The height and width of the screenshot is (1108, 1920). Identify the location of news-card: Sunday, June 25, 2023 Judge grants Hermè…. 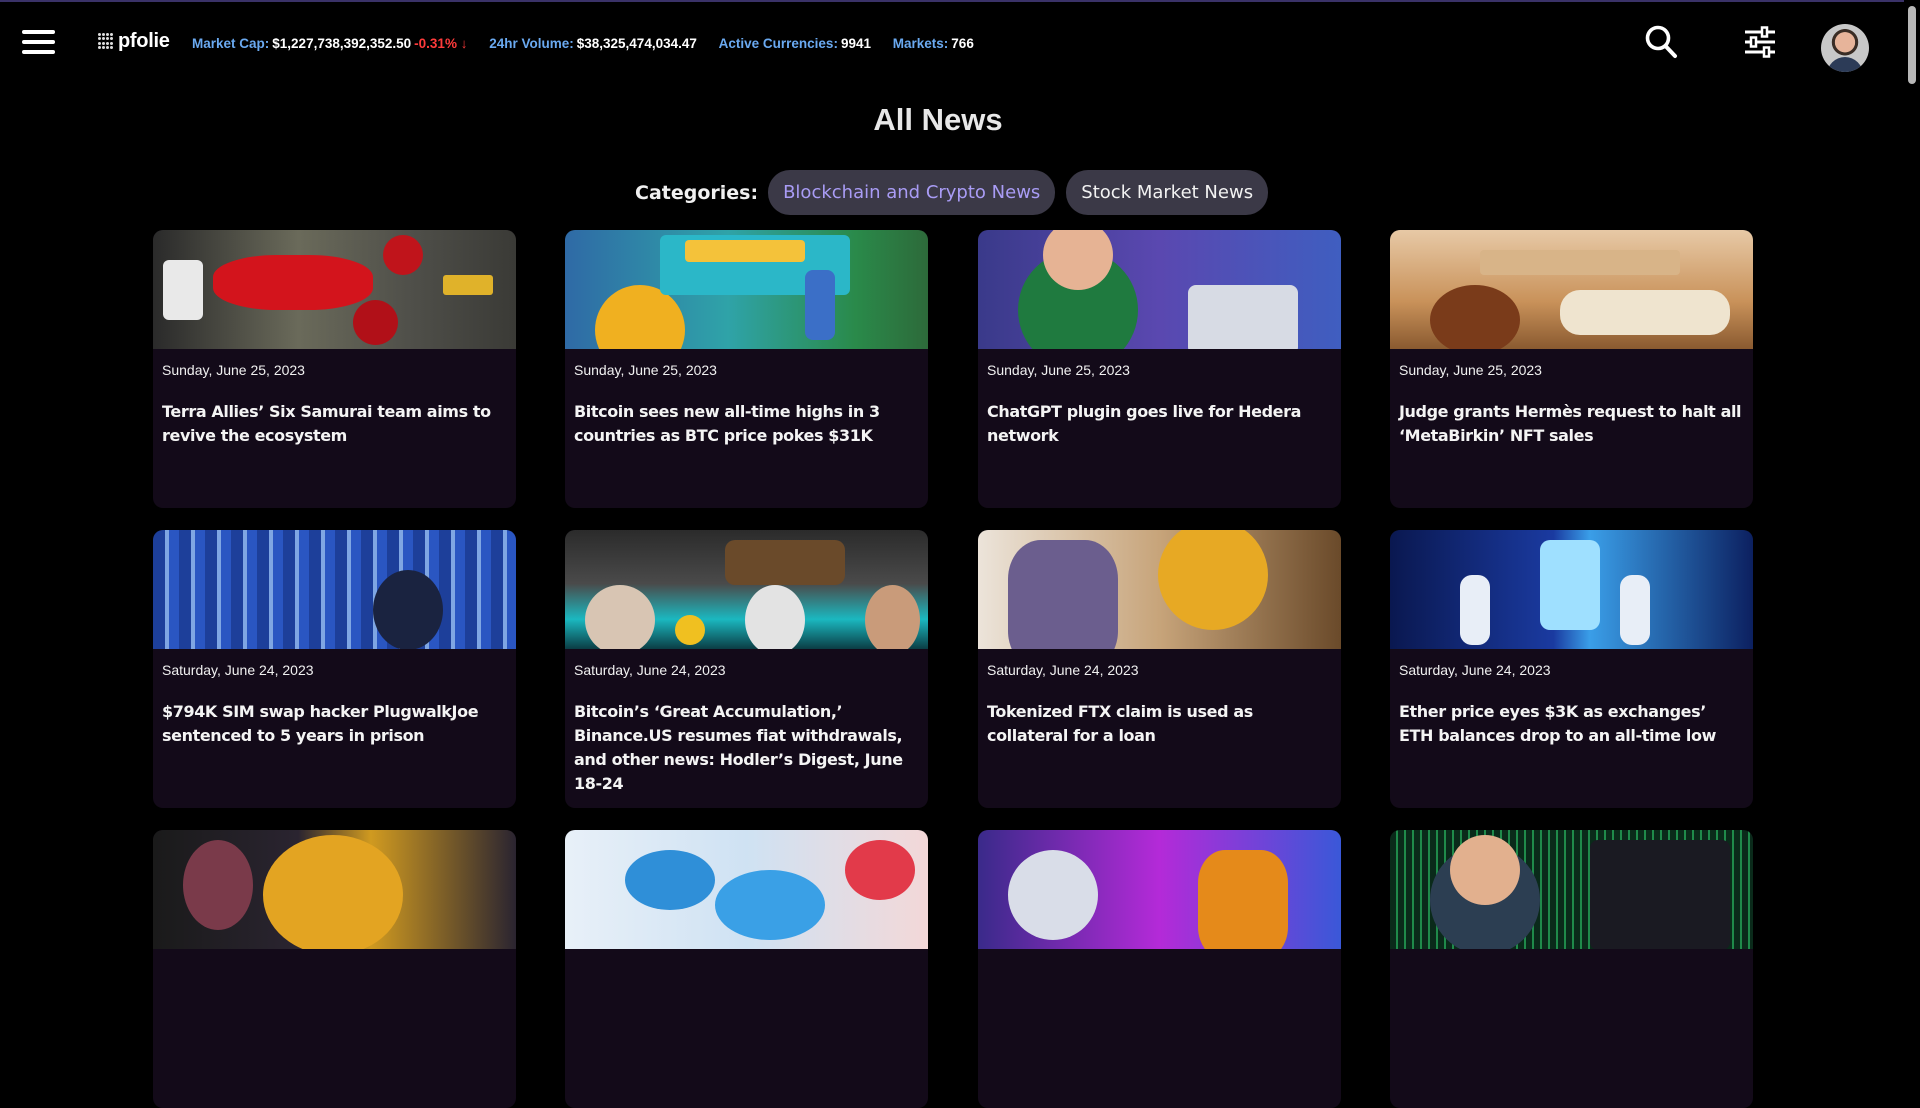
(1571, 369).